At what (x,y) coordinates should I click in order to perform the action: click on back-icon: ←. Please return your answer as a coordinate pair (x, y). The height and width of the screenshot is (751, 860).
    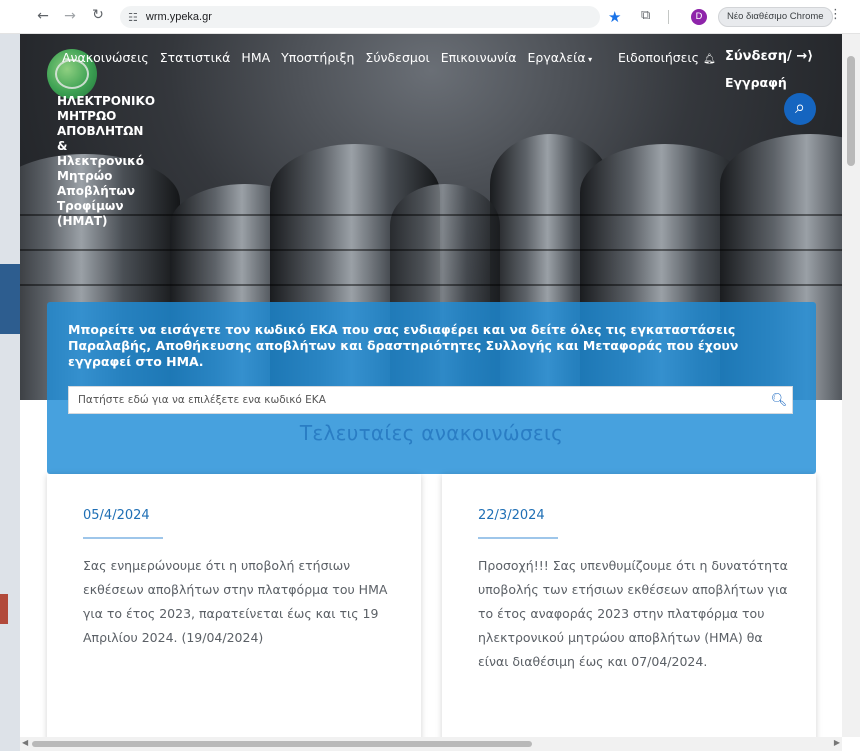
    Looking at the image, I should click on (43, 16).